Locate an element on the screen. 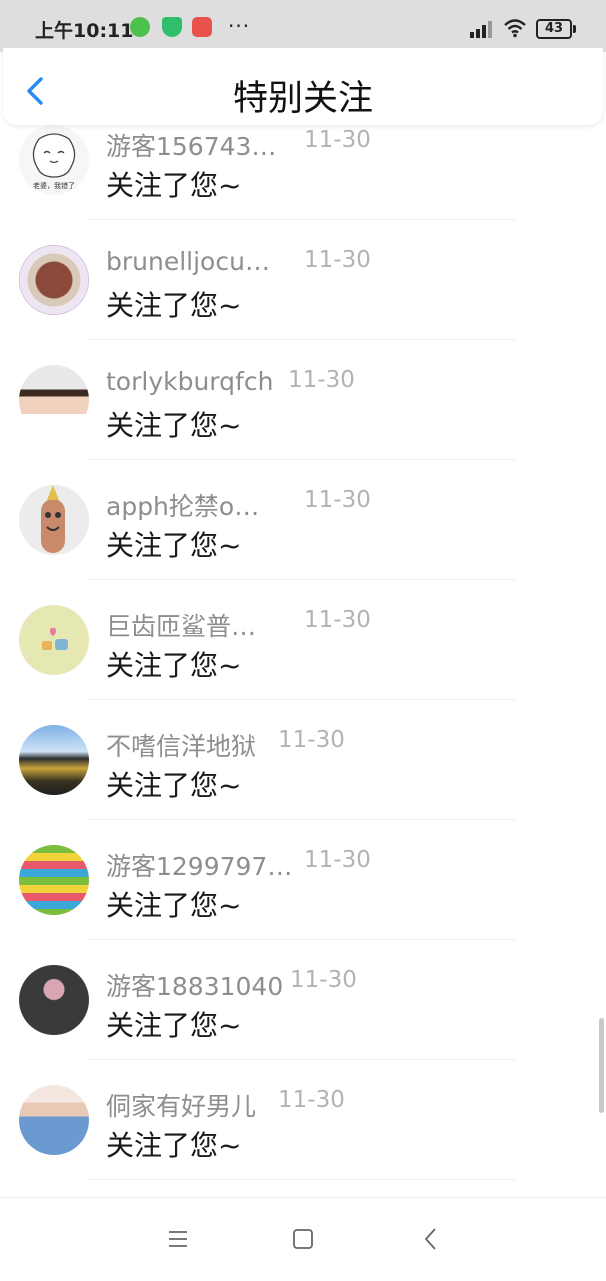 Image resolution: width=606 pixels, height=1281 pixels. page-header: 特别关注 is located at coordinates (303, 86).